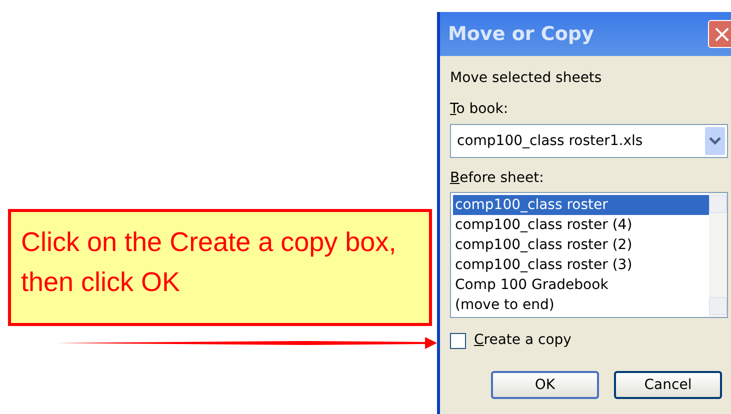 Image resolution: width=731 pixels, height=414 pixels. What do you see at coordinates (497, 178) in the screenshot?
I see `field-label: Before sheet:` at bounding box center [497, 178].